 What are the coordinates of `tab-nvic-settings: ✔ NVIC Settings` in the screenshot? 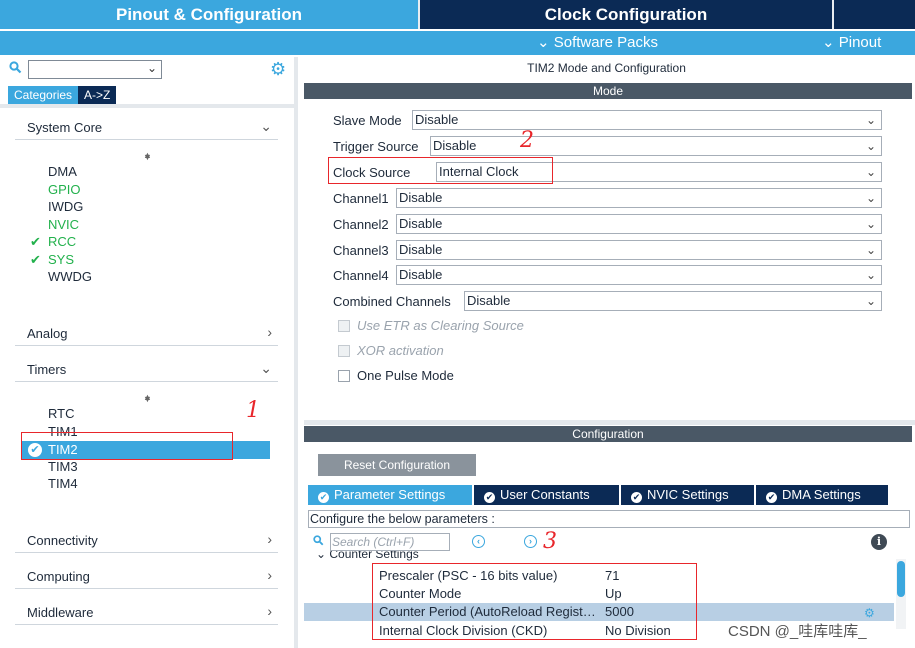 It's located at (687, 495).